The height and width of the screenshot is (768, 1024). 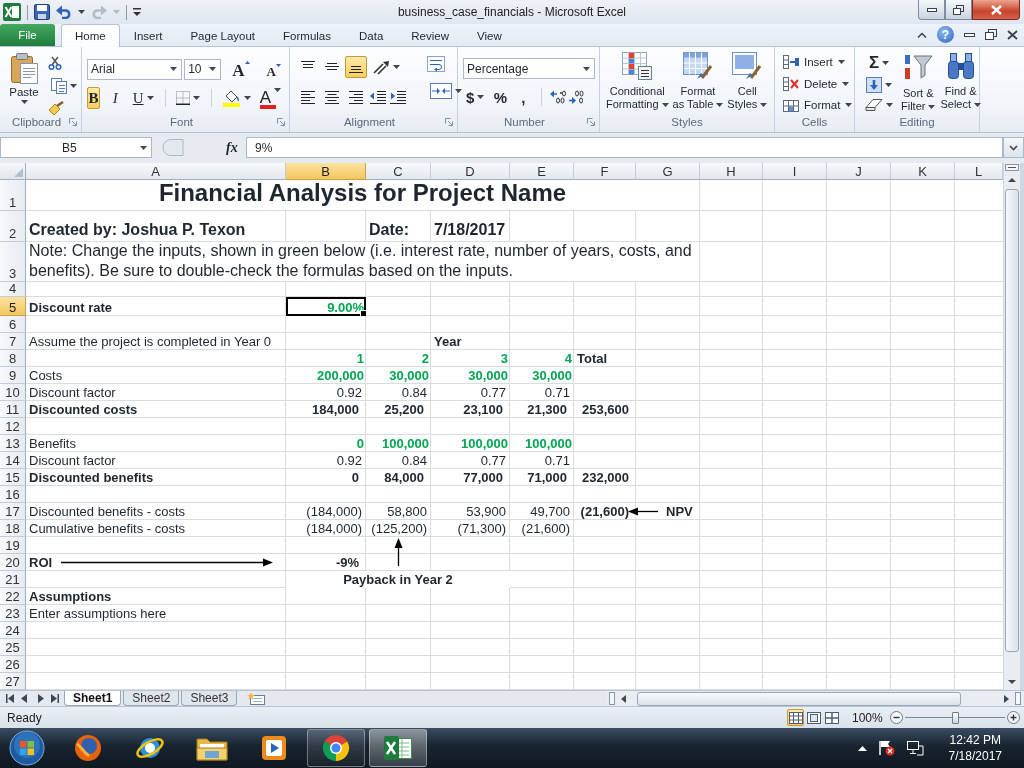 What do you see at coordinates (446, 91) in the screenshot?
I see `merge-button` at bounding box center [446, 91].